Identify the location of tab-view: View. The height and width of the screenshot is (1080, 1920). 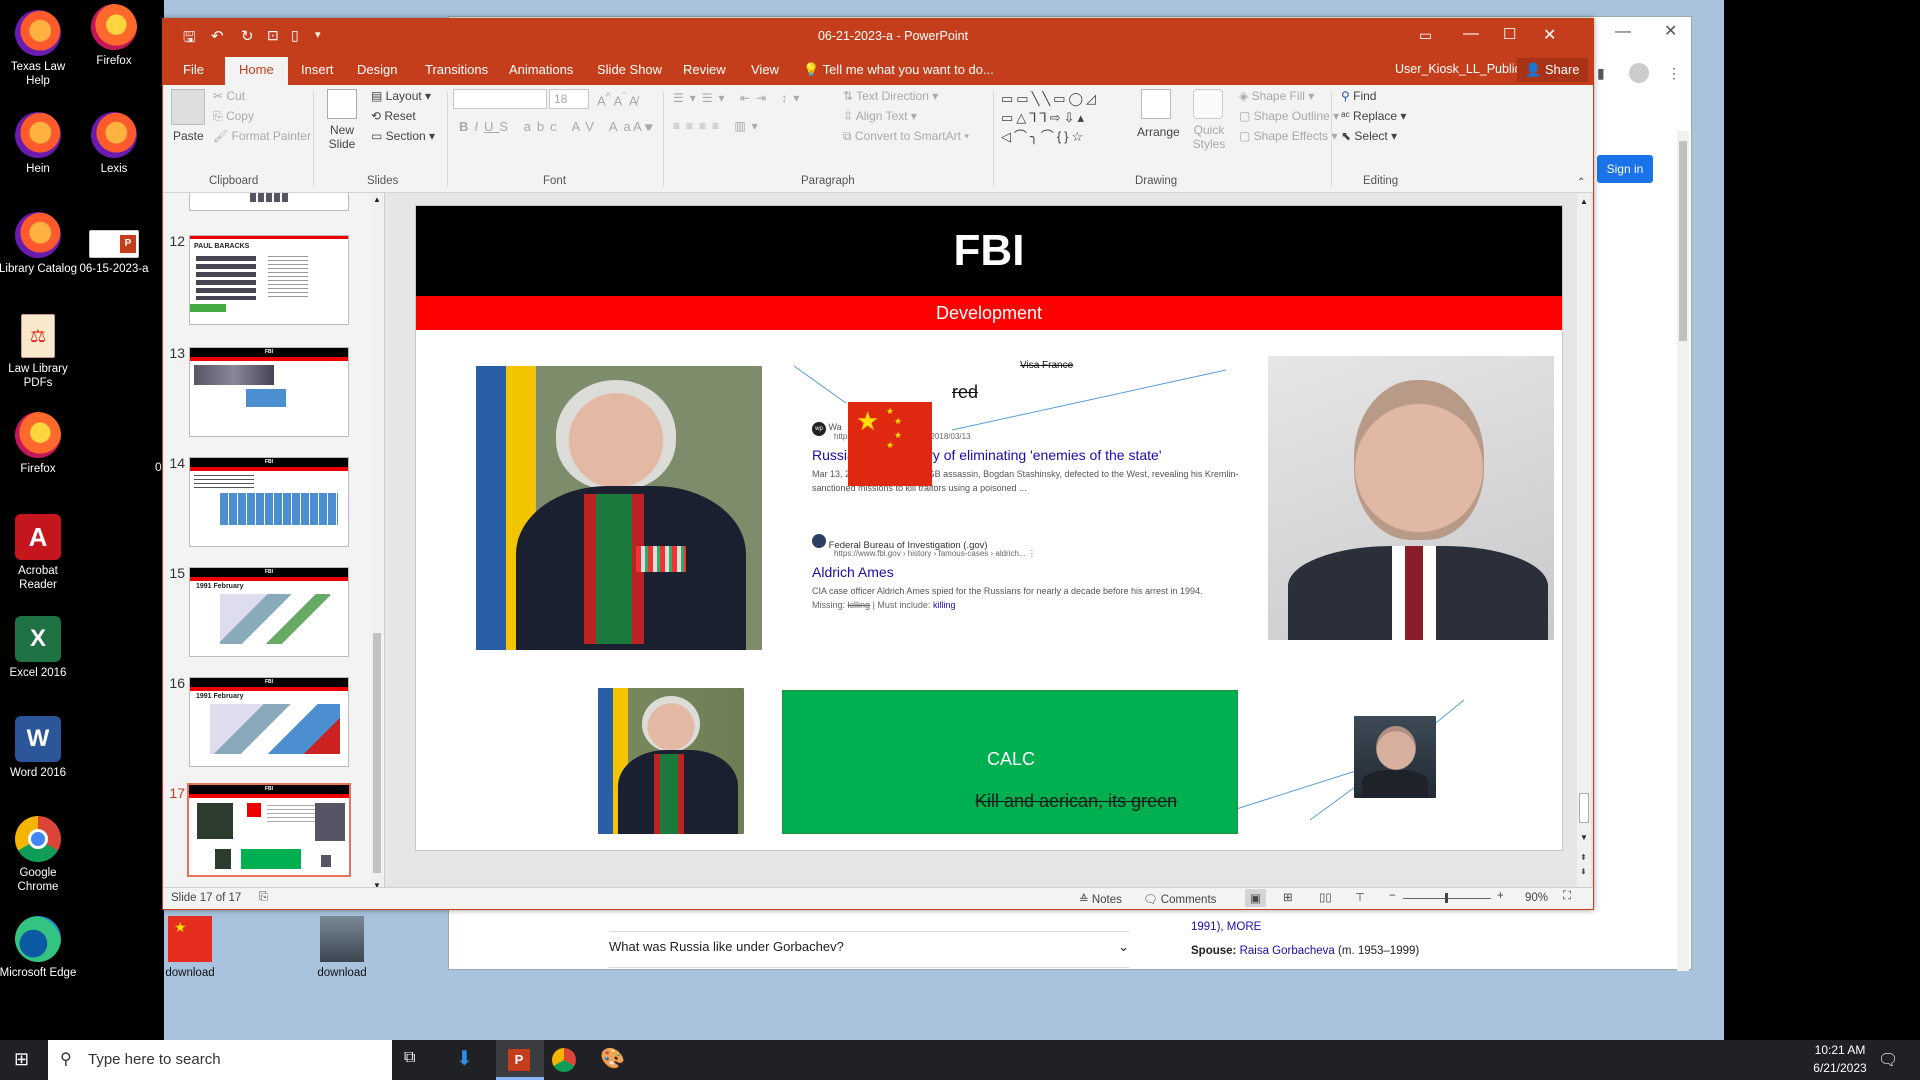
(765, 69).